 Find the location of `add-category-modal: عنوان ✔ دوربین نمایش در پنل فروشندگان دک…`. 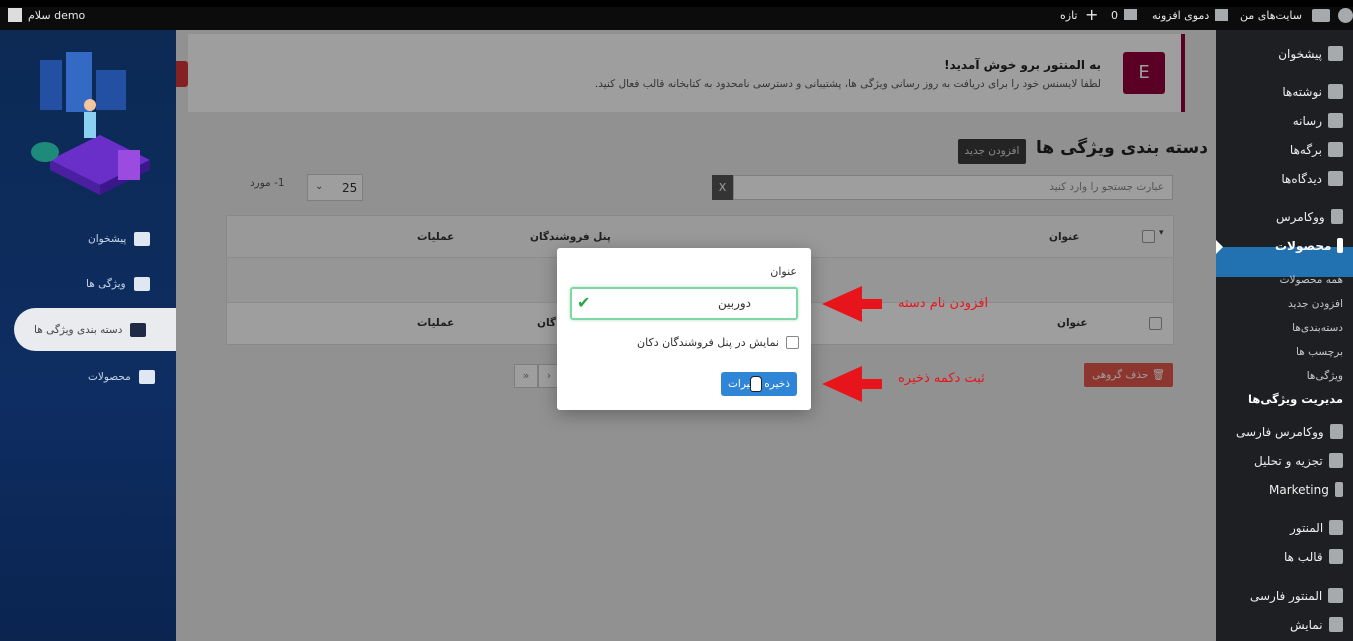

add-category-modal: عنوان ✔ دوربین نمایش در پنل فروشندگان دک… is located at coordinates (684, 329).